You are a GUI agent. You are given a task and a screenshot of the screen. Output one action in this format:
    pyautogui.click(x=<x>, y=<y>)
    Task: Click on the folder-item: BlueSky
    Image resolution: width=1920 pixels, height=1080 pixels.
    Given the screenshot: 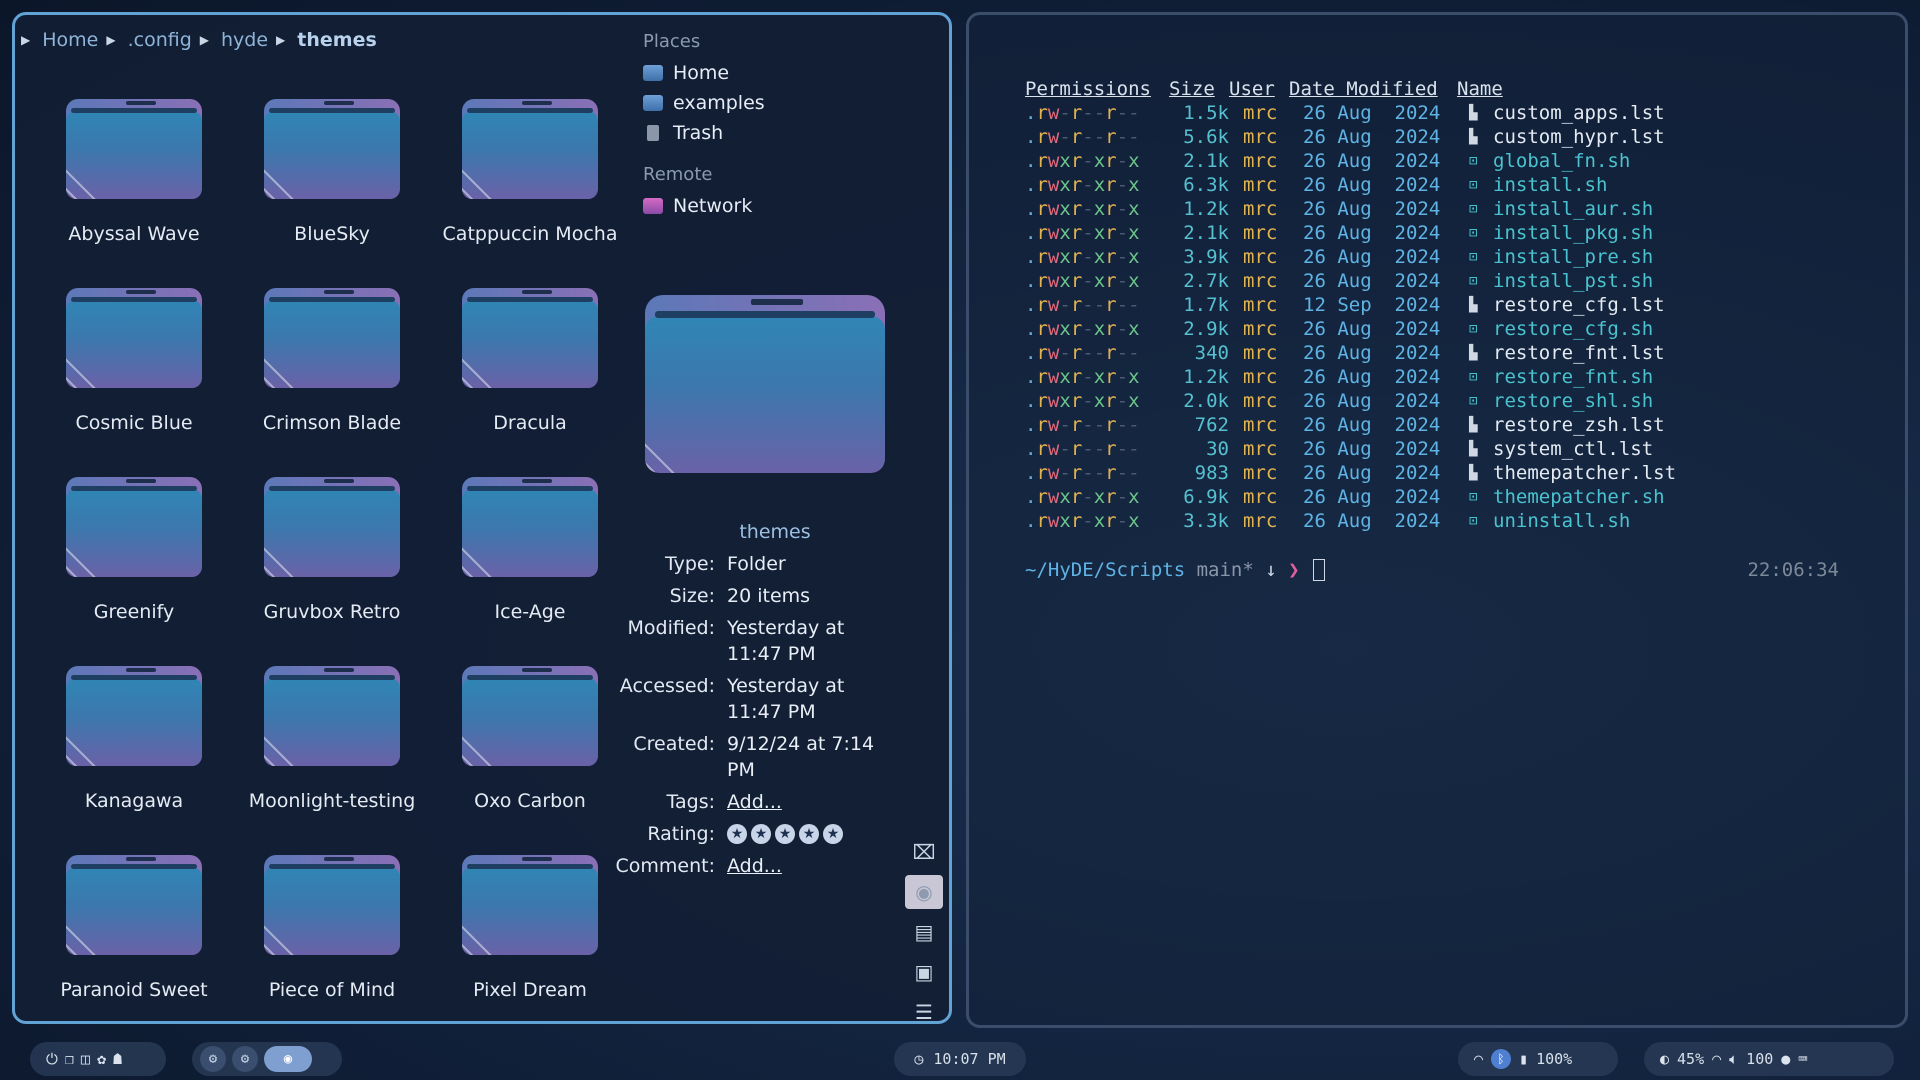 What is the action you would take?
    pyautogui.click(x=332, y=189)
    